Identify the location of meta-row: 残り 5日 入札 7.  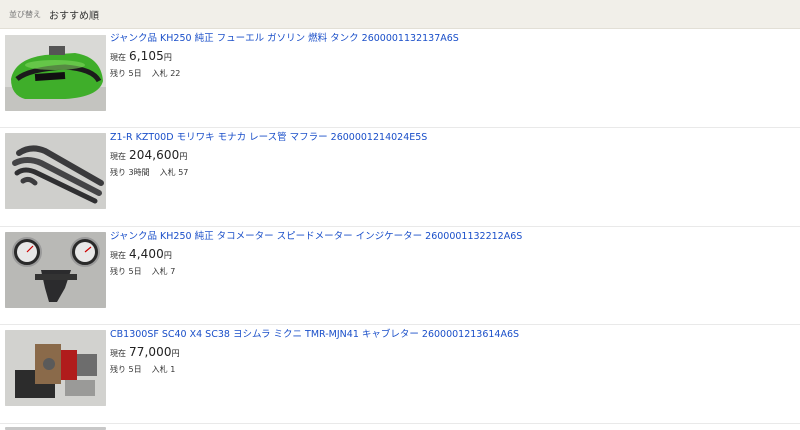
(316, 271).